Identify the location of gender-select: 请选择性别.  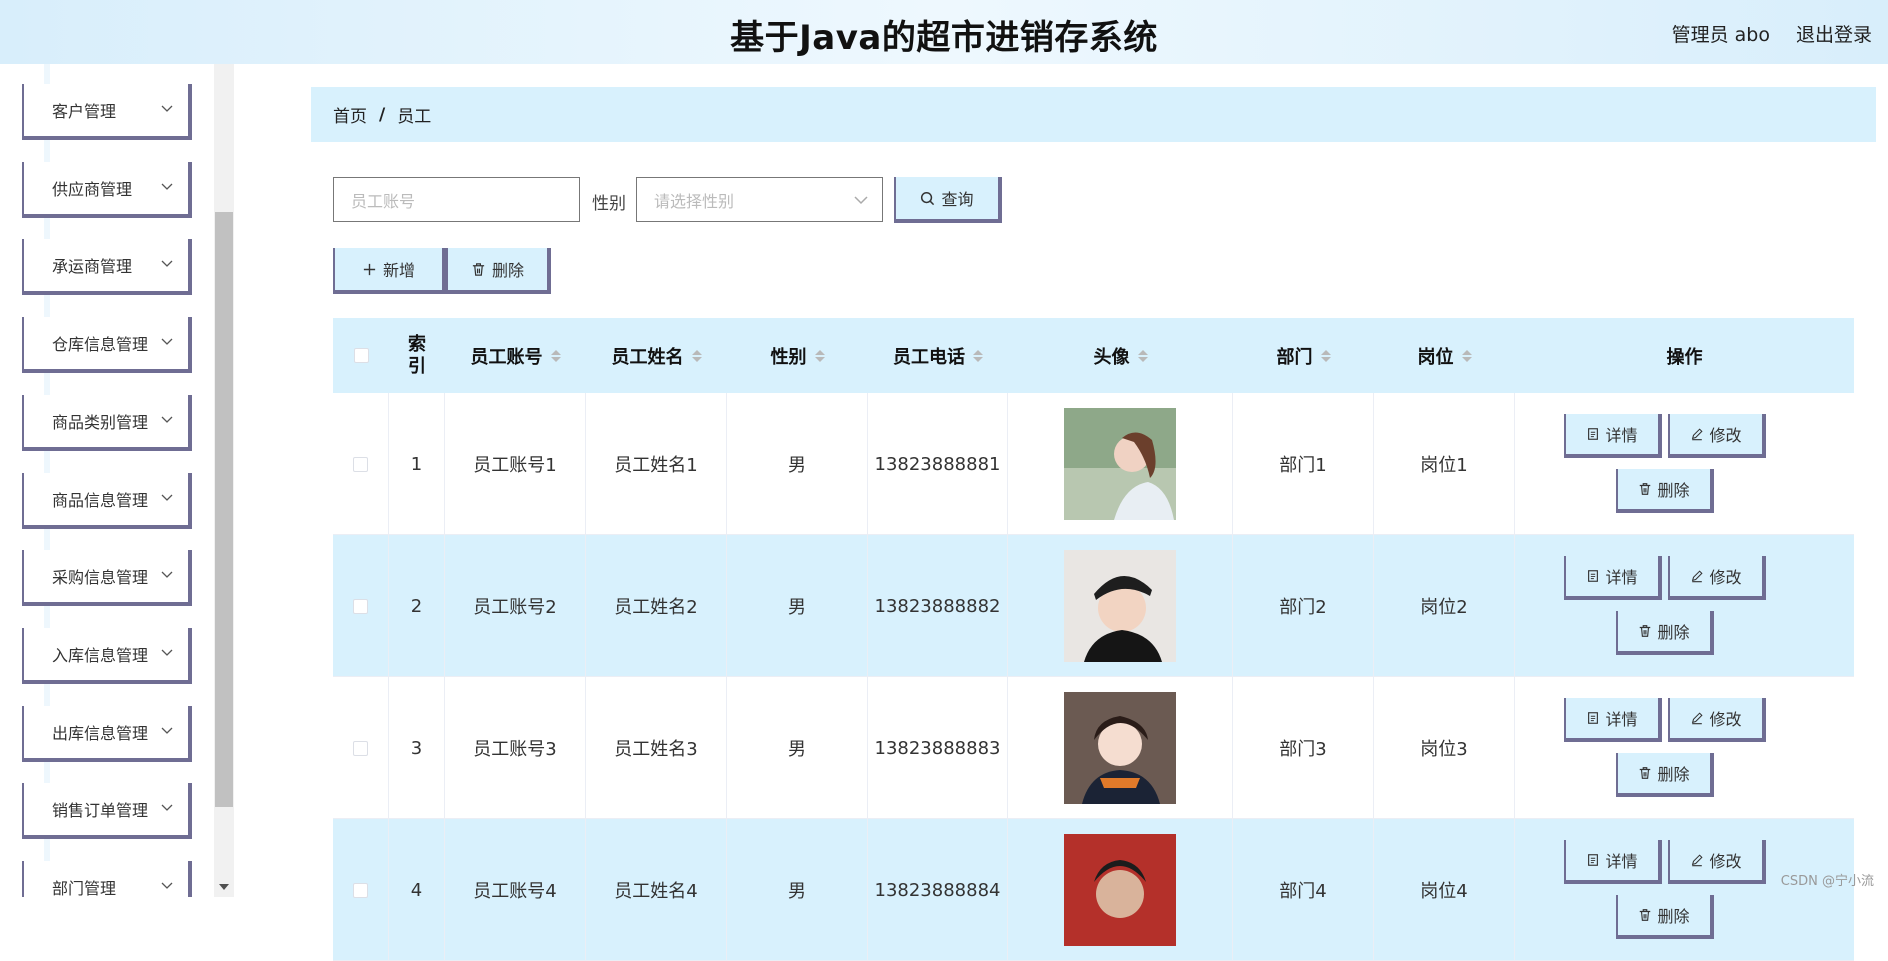
(759, 199).